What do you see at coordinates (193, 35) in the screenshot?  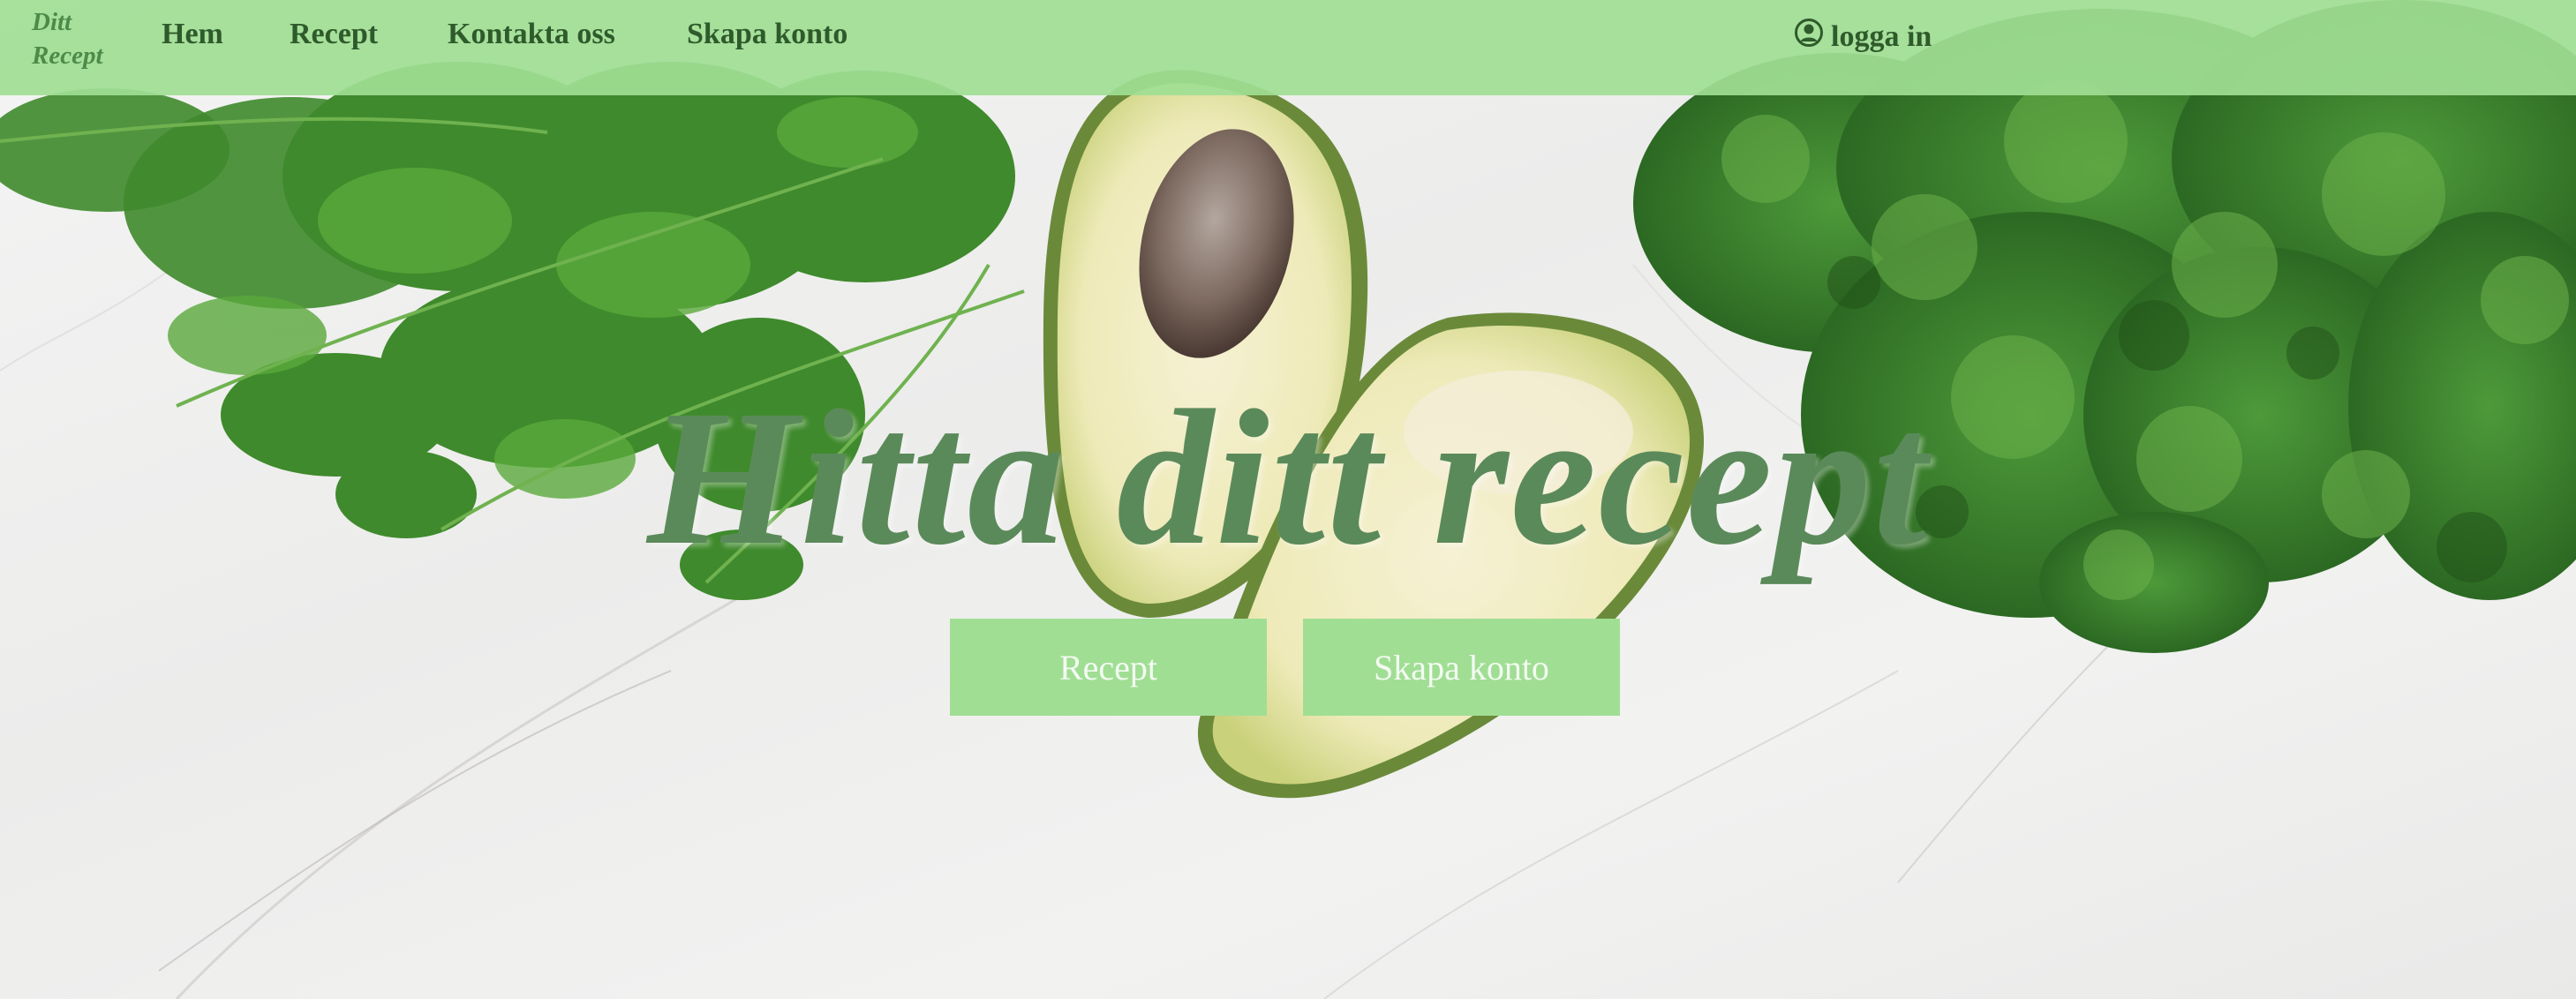 I see `nav-link-hem: Hem` at bounding box center [193, 35].